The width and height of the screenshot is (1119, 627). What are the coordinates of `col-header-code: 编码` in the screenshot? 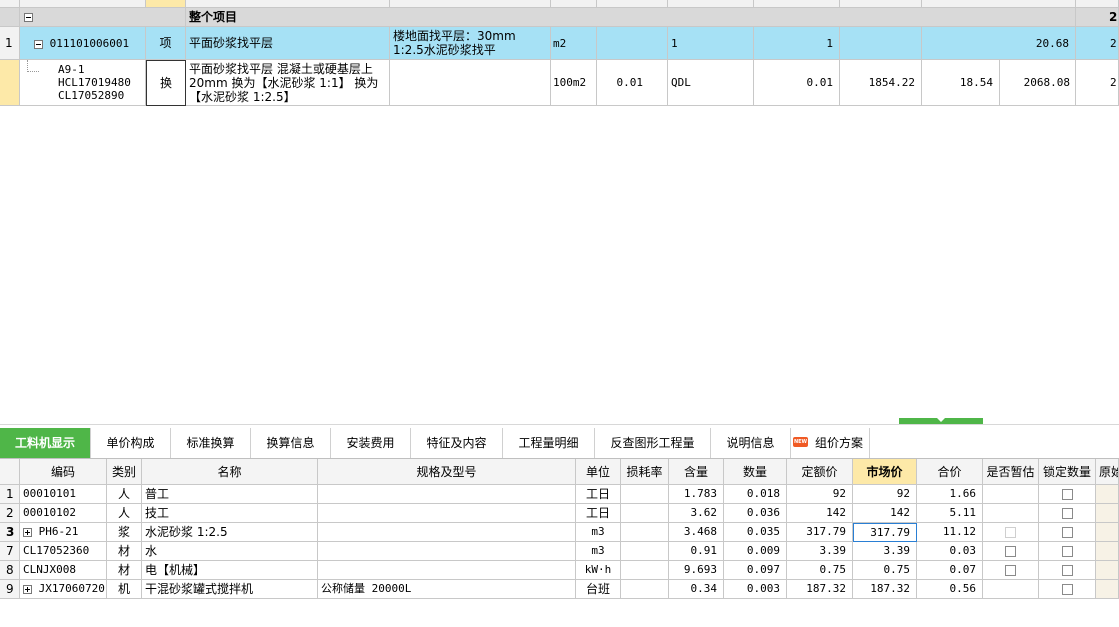 It's located at (63, 472).